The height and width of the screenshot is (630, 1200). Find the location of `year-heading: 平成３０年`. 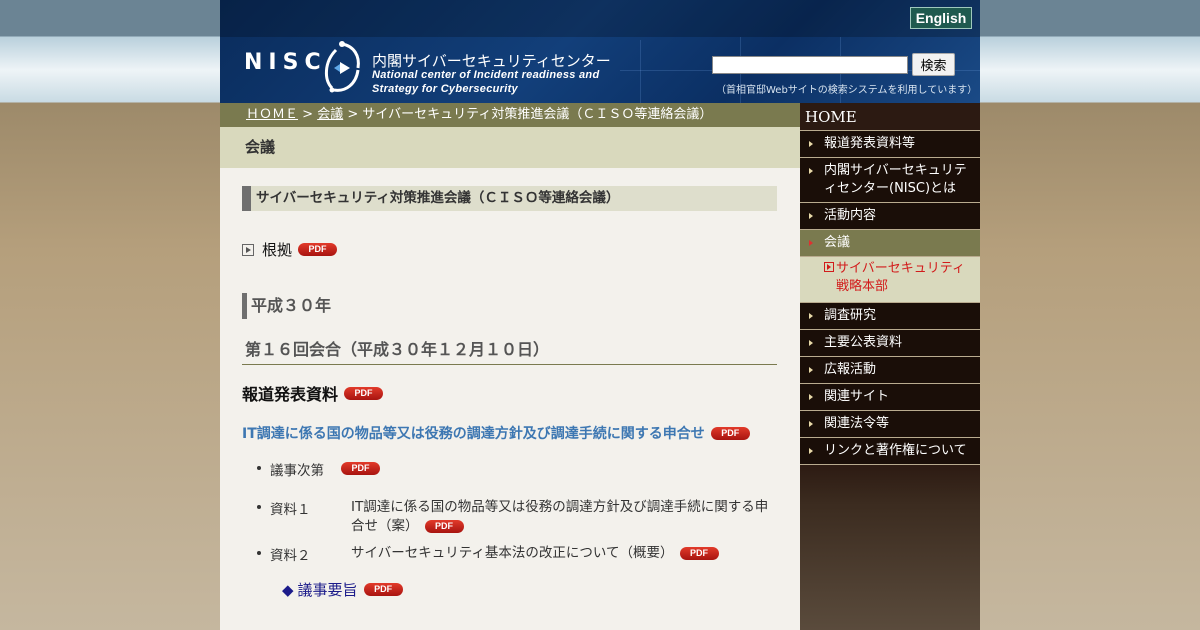

year-heading: 平成３０年 is located at coordinates (509, 306).